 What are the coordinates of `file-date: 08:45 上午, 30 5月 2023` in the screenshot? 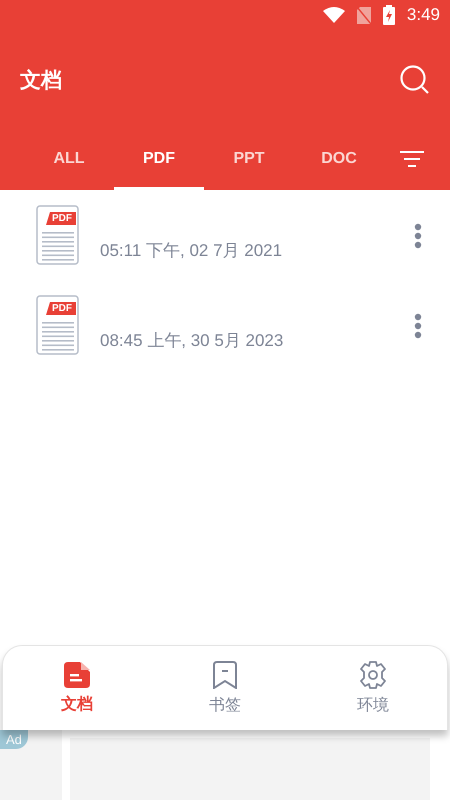 It's located at (192, 341).